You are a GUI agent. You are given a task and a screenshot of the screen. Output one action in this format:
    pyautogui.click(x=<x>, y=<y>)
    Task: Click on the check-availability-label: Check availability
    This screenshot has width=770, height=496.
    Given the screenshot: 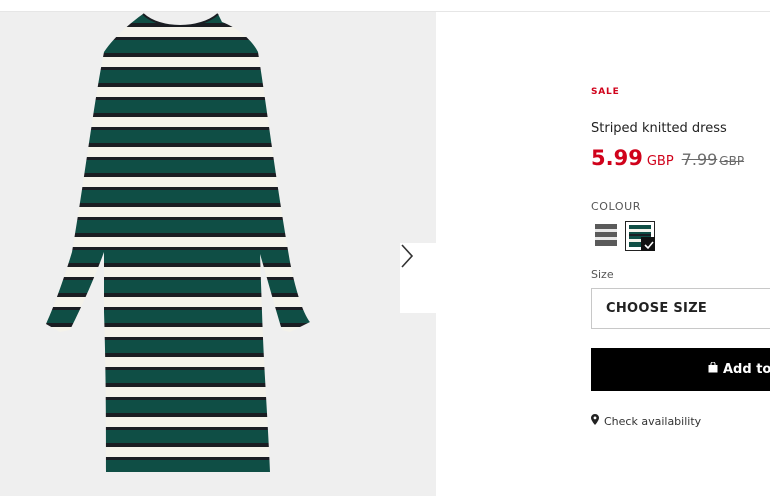 What is the action you would take?
    pyautogui.click(x=653, y=421)
    